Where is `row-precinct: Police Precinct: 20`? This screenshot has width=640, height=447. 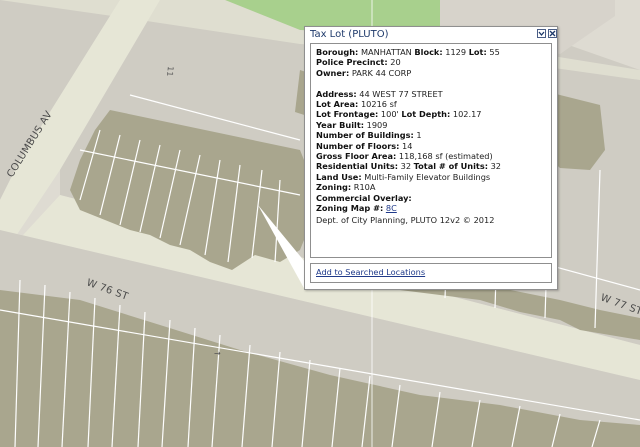
row-precinct: Police Precinct: 20 is located at coordinates (431, 62).